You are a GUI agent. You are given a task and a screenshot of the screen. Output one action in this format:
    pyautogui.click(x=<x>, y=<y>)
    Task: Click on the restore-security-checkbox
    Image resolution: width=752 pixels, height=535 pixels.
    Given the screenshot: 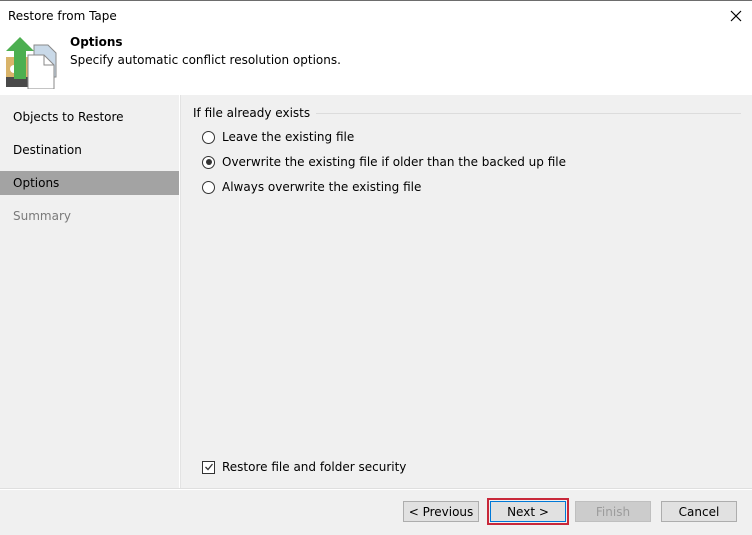 What is the action you would take?
    pyautogui.click(x=208, y=467)
    